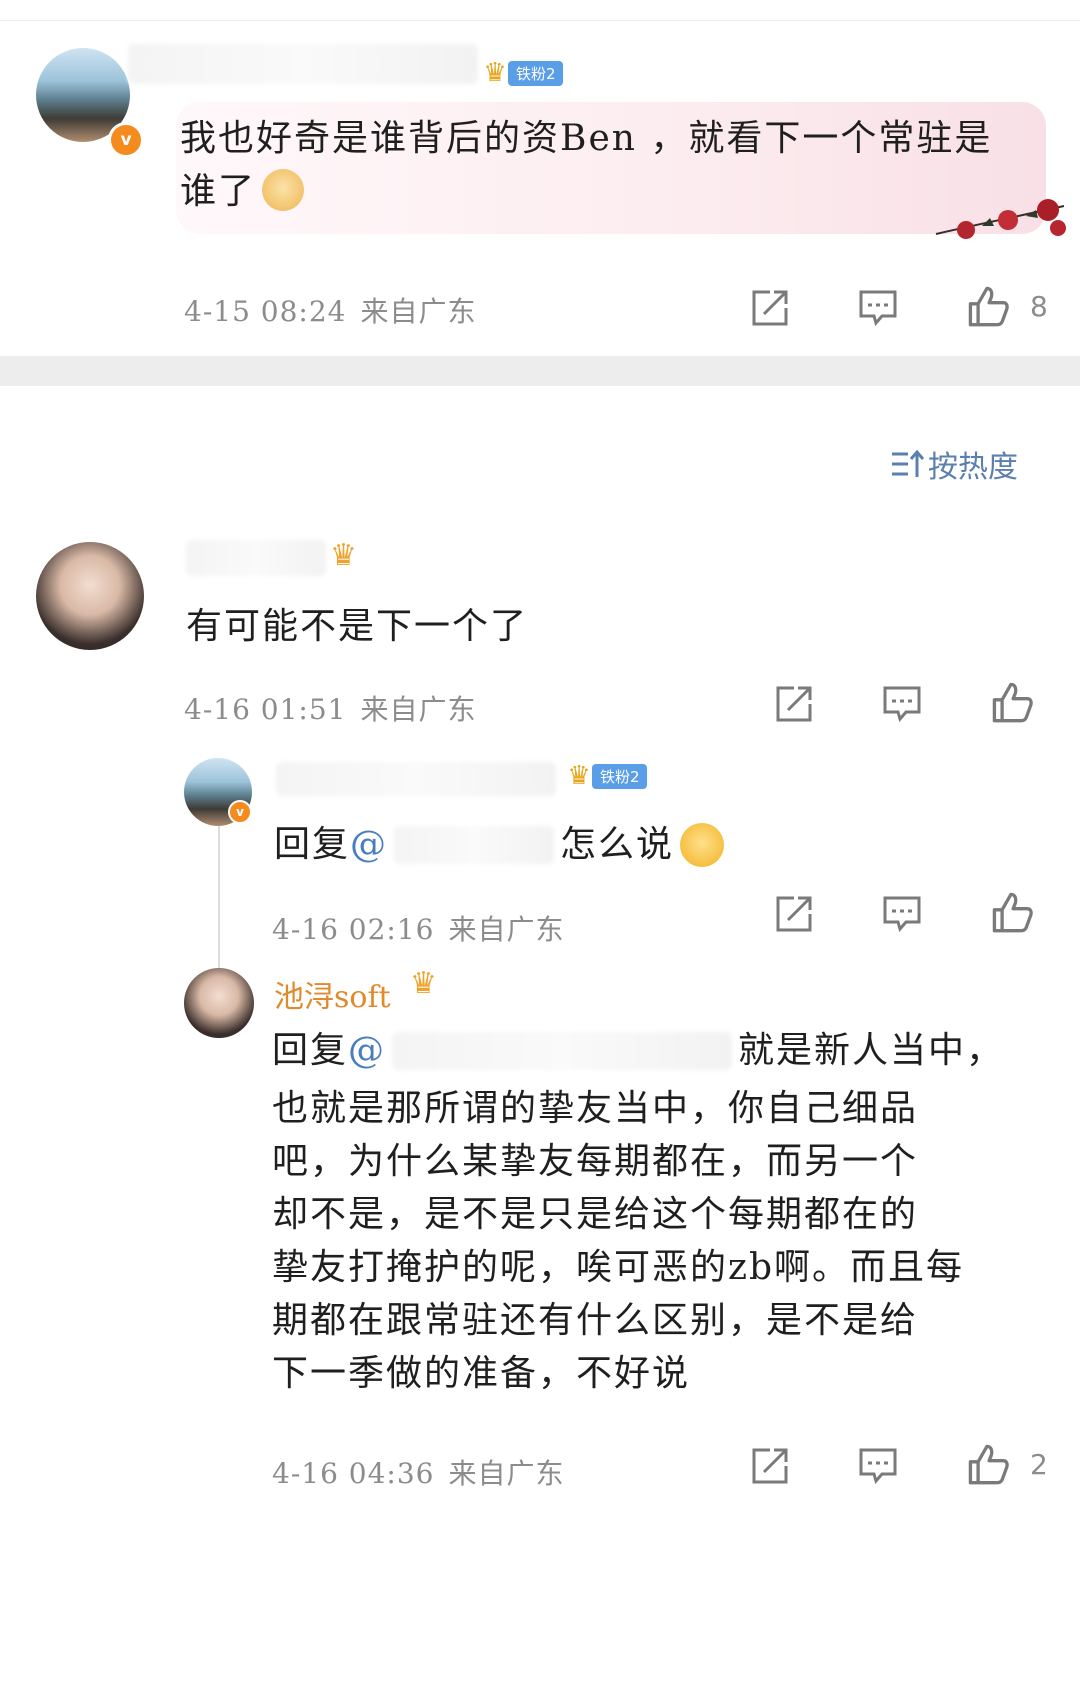 The width and height of the screenshot is (1080, 1707). Describe the element at coordinates (702, 844) in the screenshot. I see `thinking-emoji-icon` at that location.